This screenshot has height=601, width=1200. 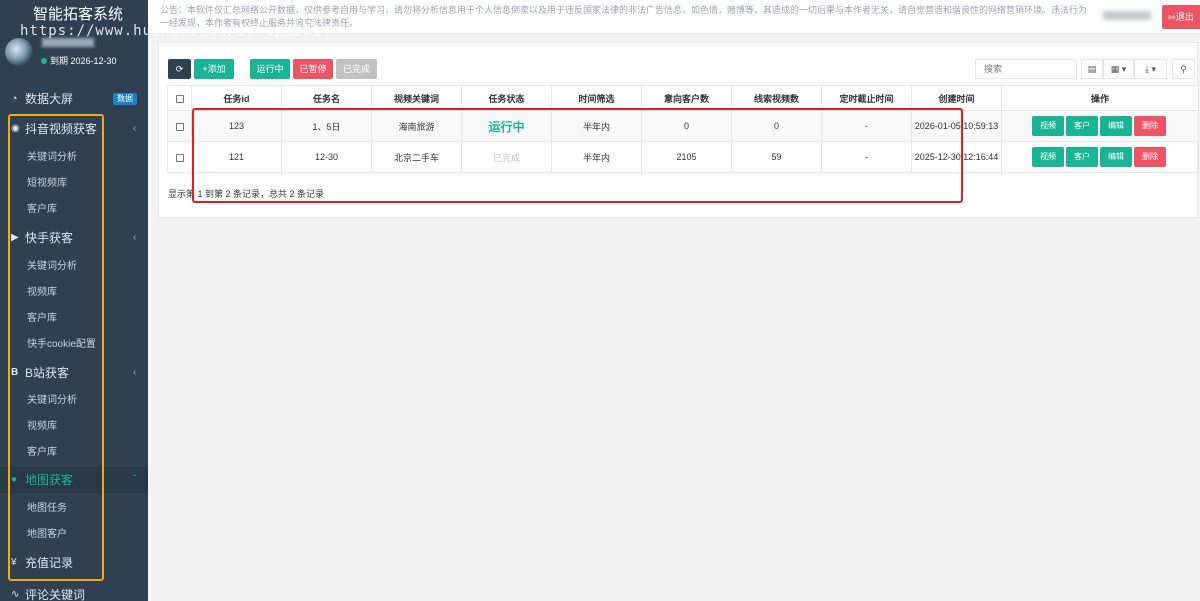 I want to click on blurred-username, so click(x=68, y=42).